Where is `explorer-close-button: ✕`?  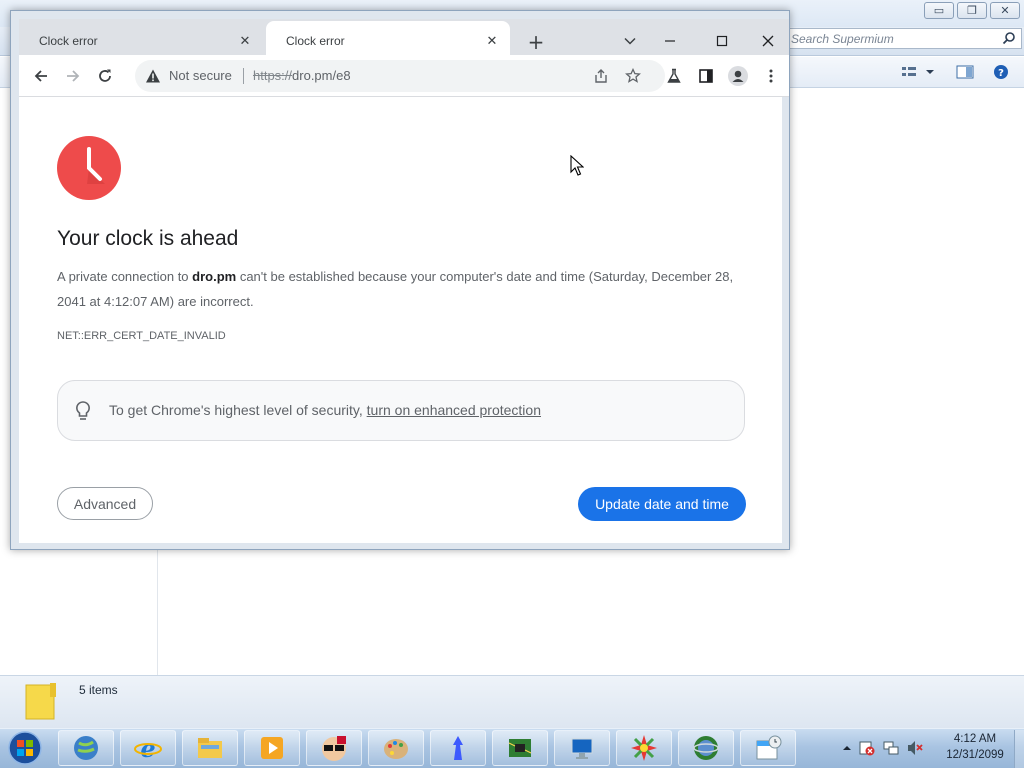
explorer-close-button: ✕ is located at coordinates (1005, 10).